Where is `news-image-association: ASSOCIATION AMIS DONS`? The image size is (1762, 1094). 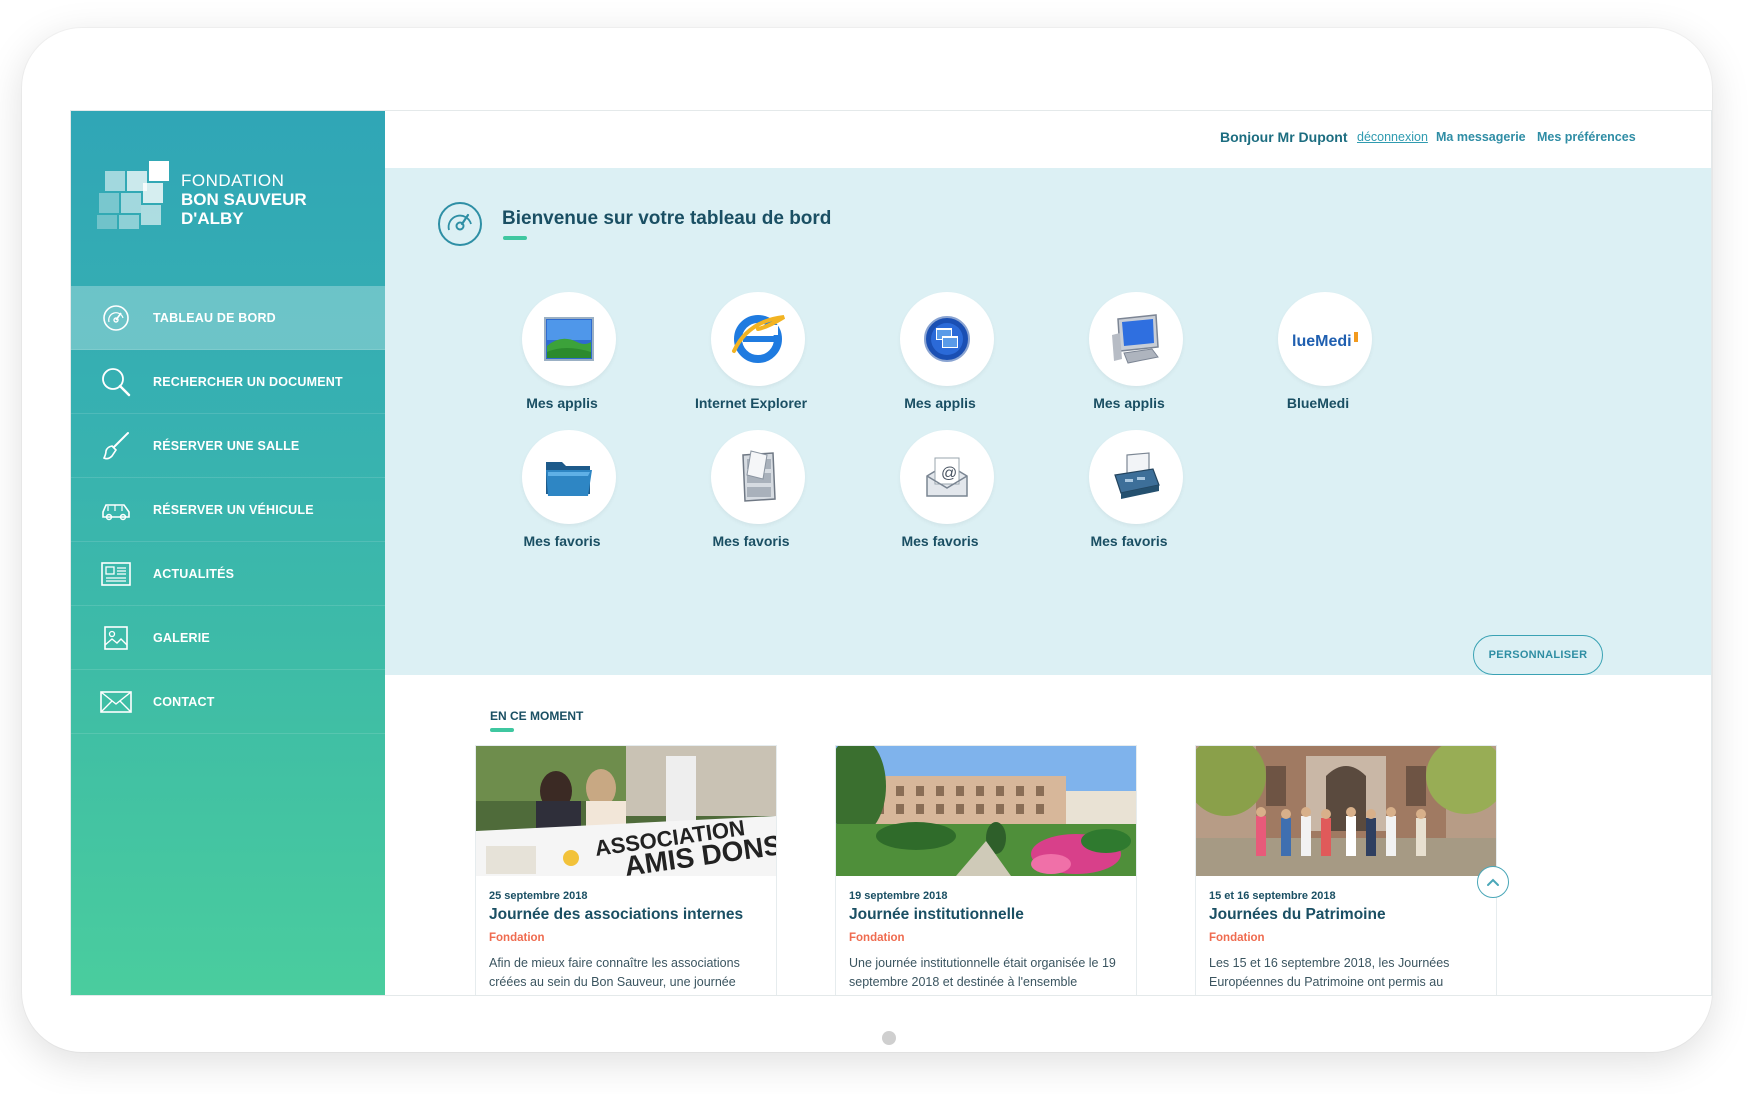
news-image-association: ASSOCIATION AMIS DONS is located at coordinates (626, 811).